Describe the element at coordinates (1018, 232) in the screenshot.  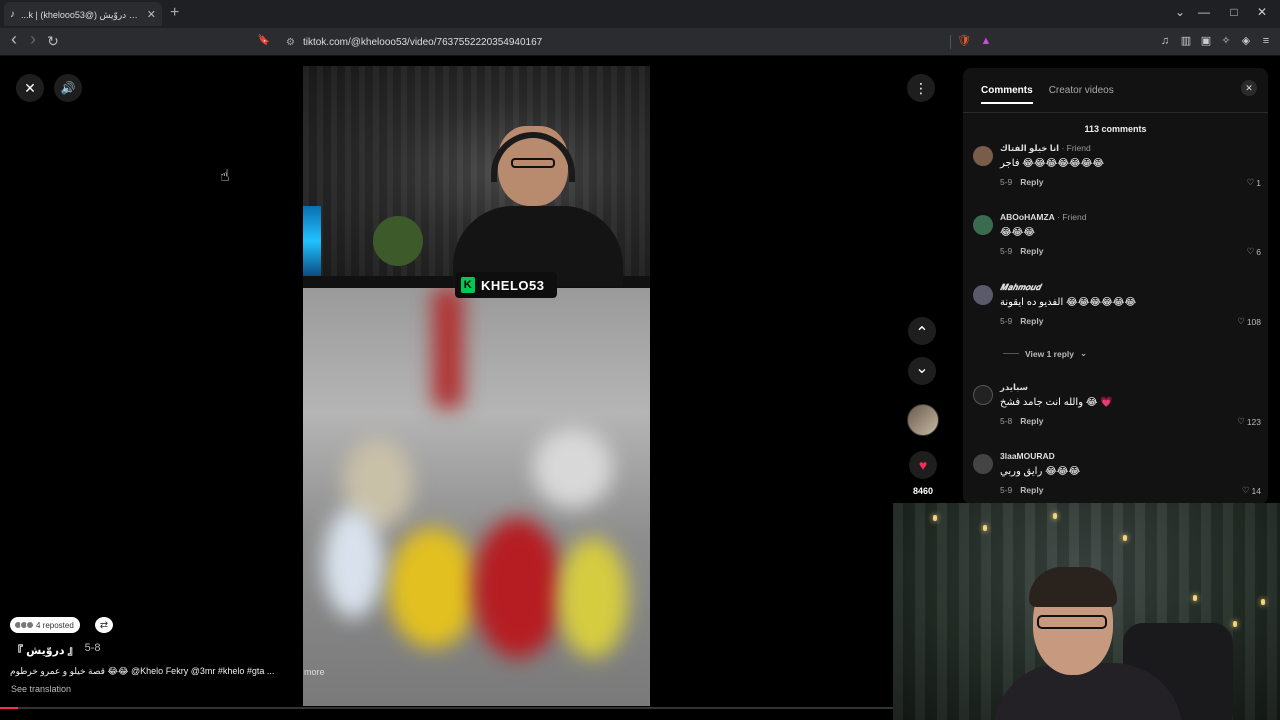
I see `comment-text: 😂😂😂` at that location.